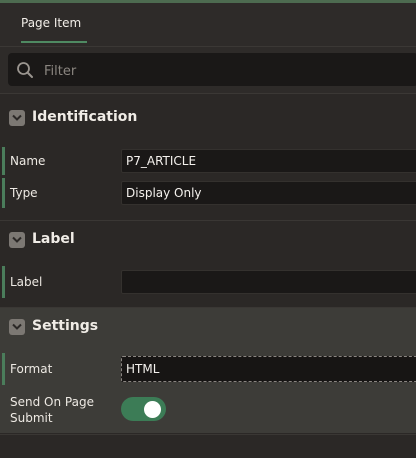 The width and height of the screenshot is (416, 458). What do you see at coordinates (268, 161) in the screenshot?
I see `name-field: P7_ARTICLE` at bounding box center [268, 161].